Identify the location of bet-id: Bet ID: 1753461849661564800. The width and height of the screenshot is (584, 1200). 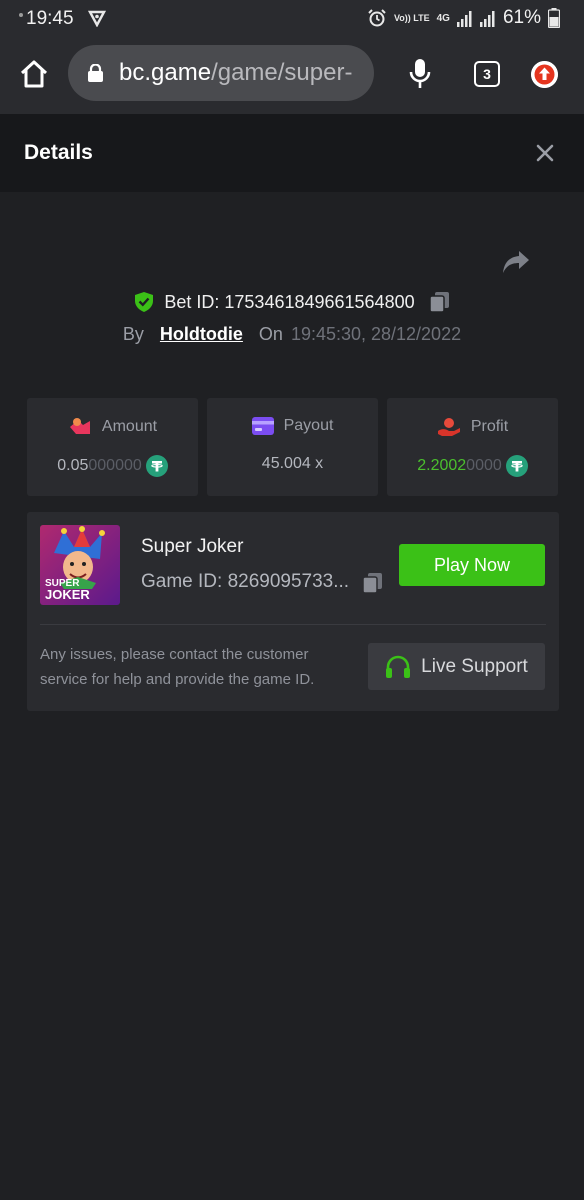
(289, 301).